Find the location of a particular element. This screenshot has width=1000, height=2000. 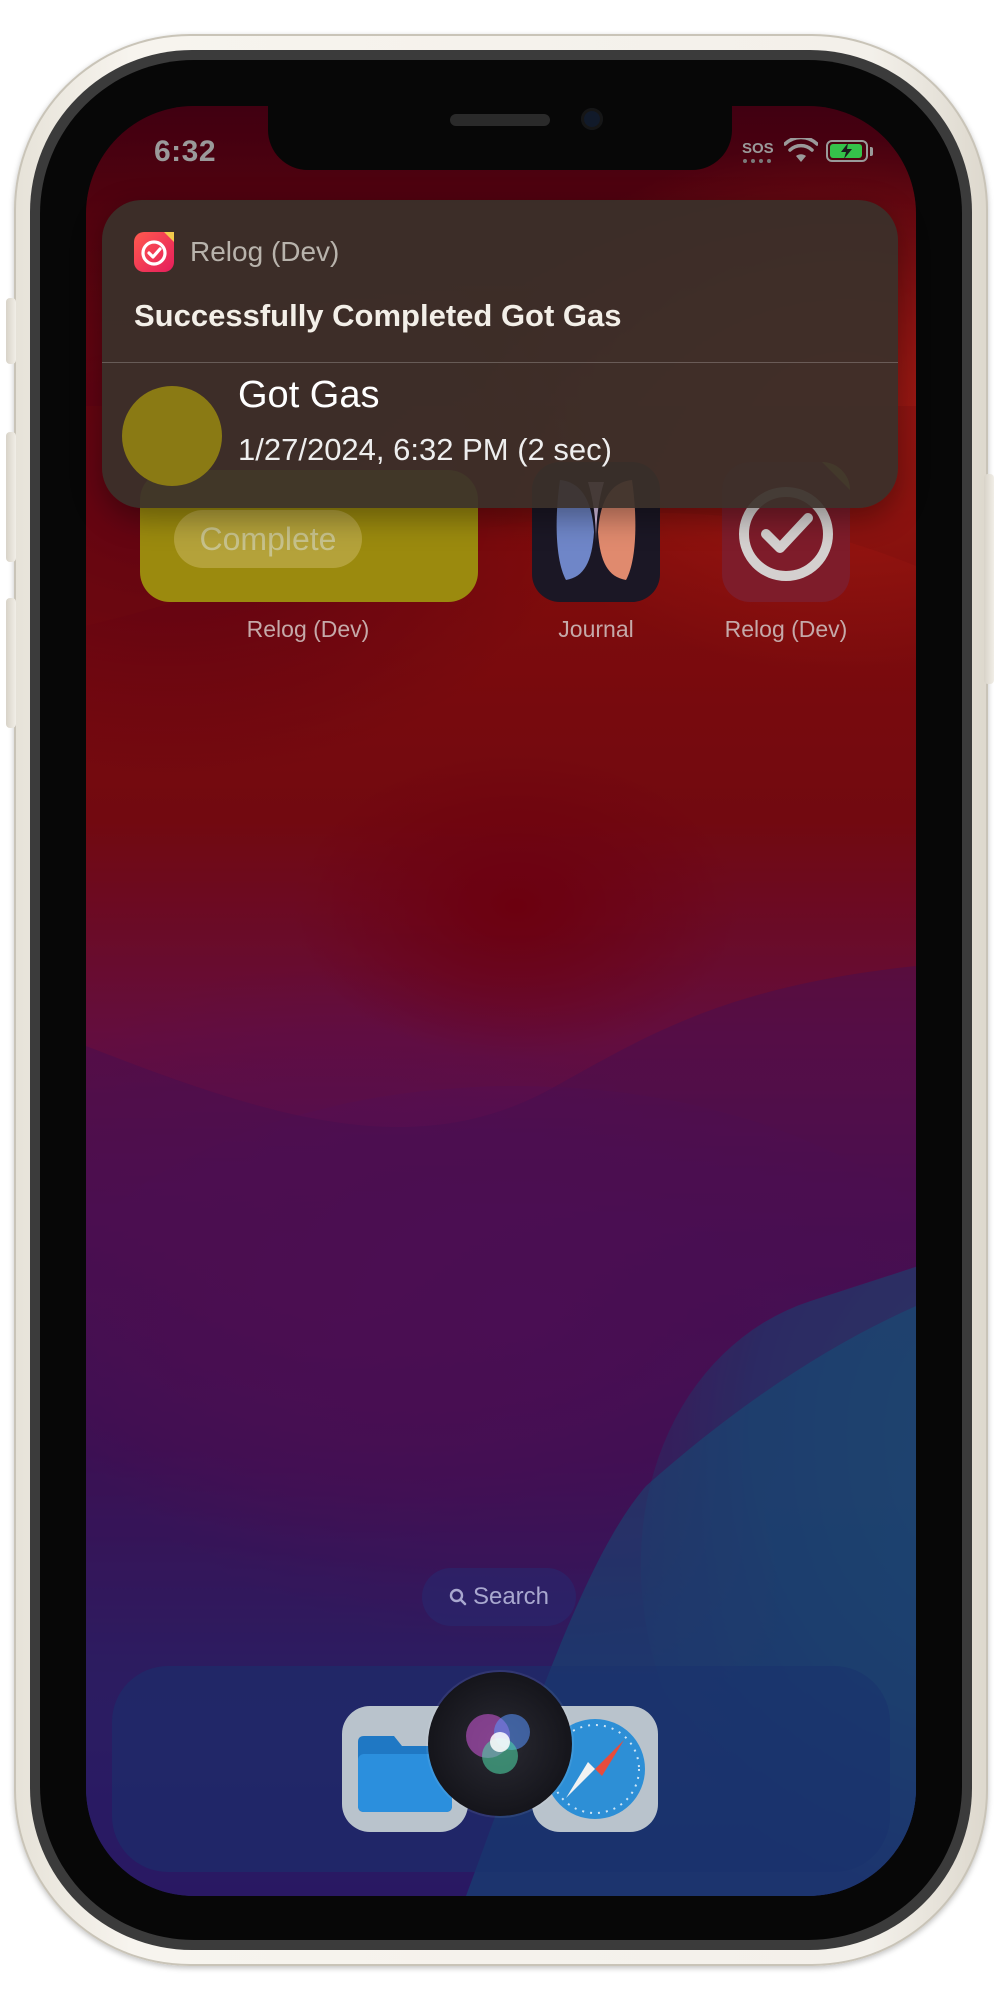

spotlight-search-button: Search is located at coordinates (499, 1597).